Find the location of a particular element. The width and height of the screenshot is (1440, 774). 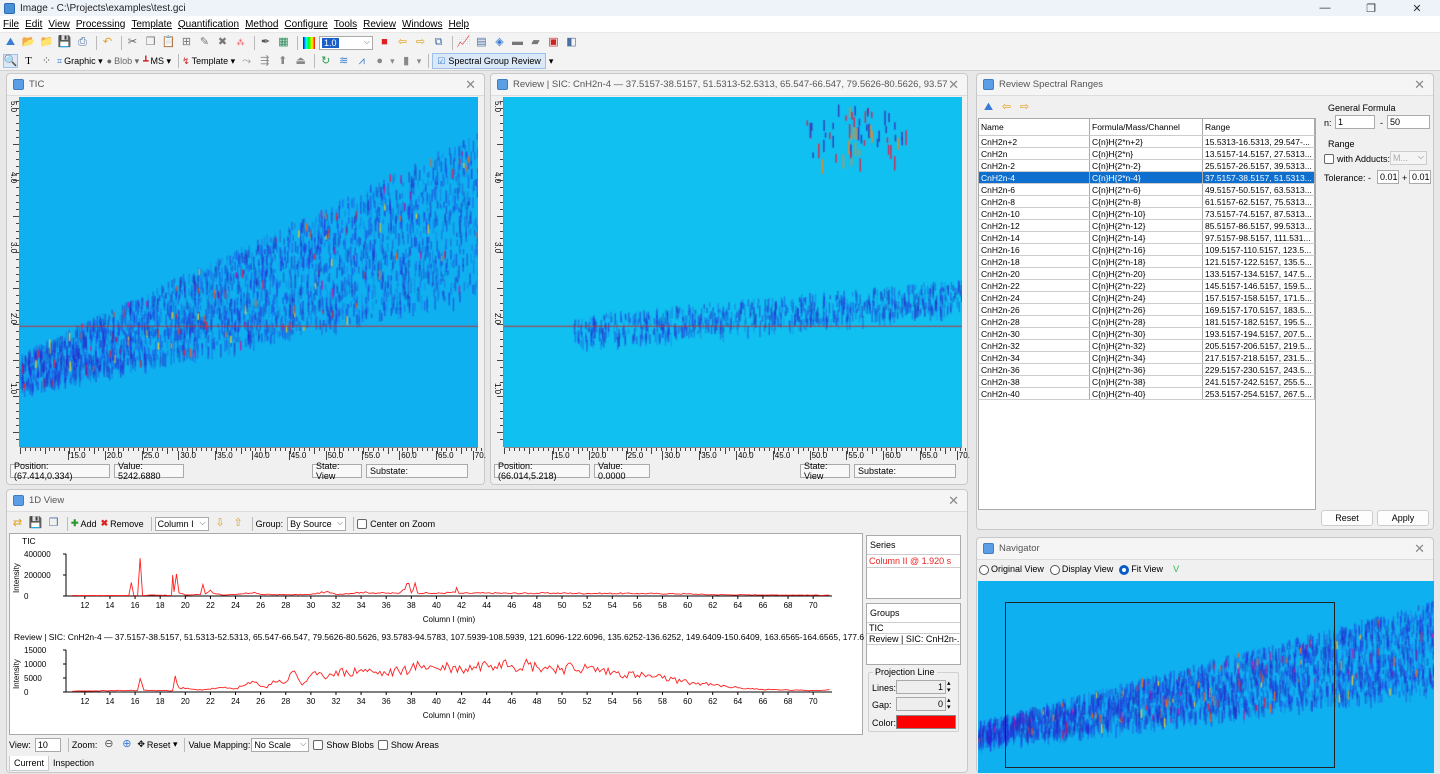

template-tool: ↯ Template ▾ is located at coordinates (208, 61).